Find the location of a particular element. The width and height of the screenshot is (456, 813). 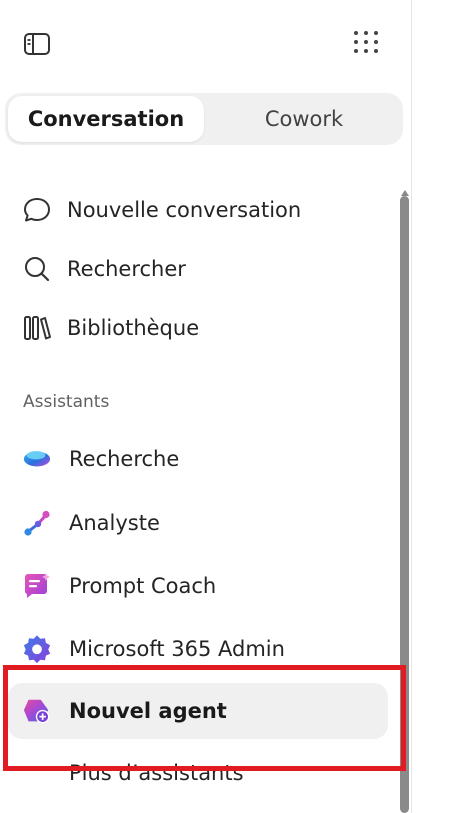

nav-library: Bibliothèque is located at coordinates (198, 328).